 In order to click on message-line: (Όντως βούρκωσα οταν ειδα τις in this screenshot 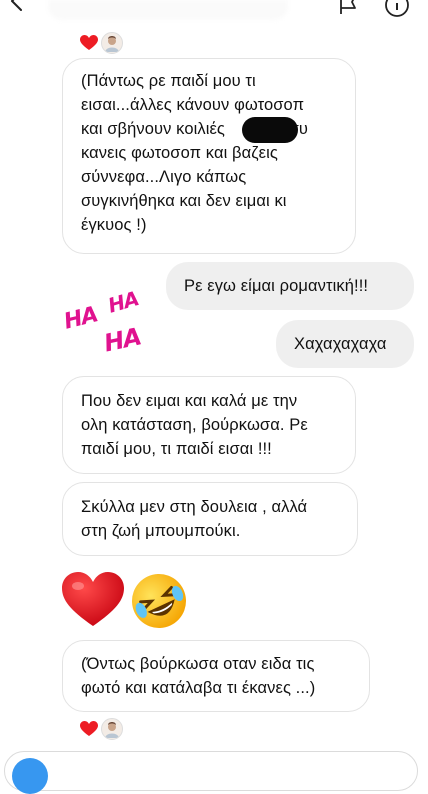, I will do `click(198, 664)`.